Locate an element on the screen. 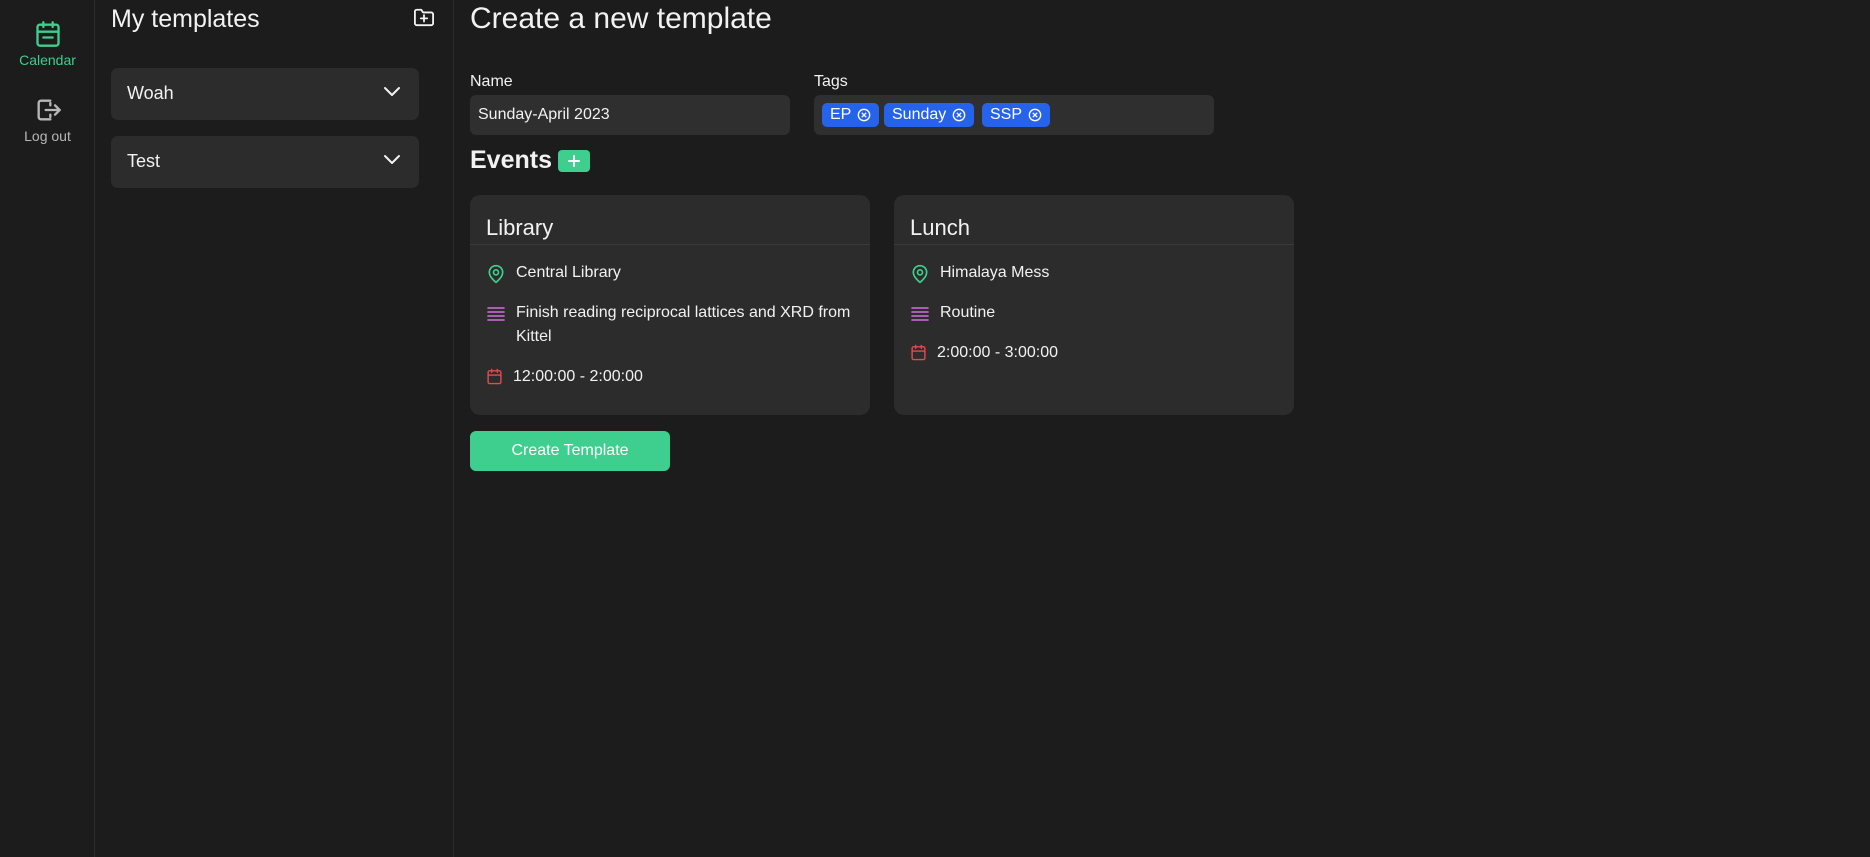 The image size is (1870, 857). nav-logout: Log out is located at coordinates (47, 120).